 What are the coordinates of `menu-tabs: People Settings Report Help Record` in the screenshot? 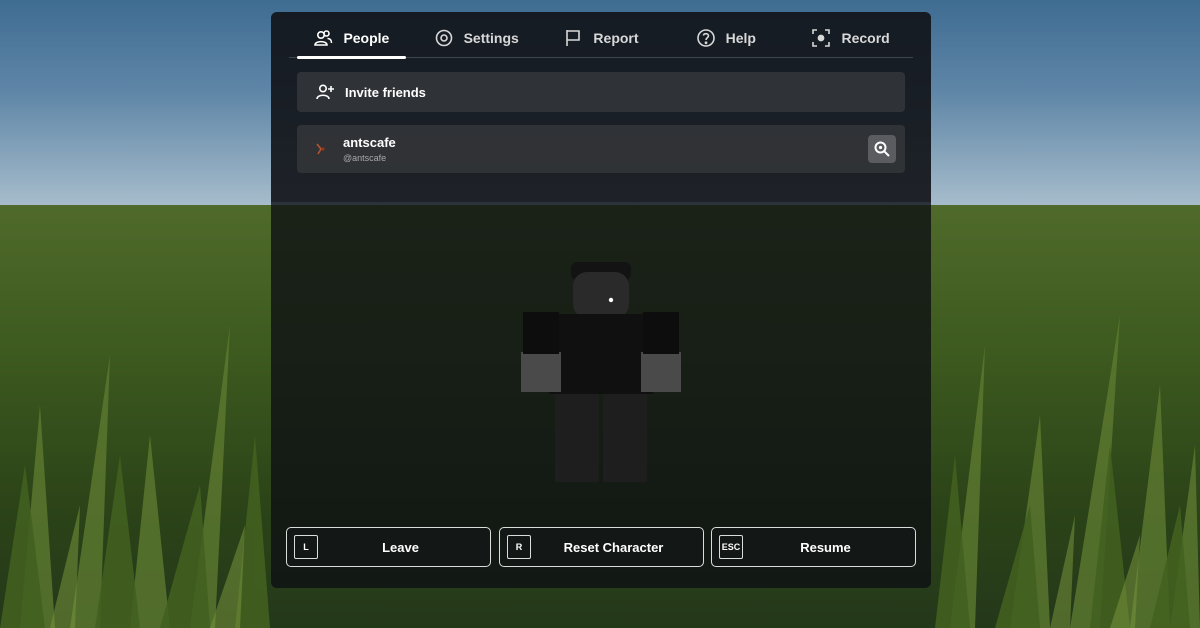 It's located at (601, 38).